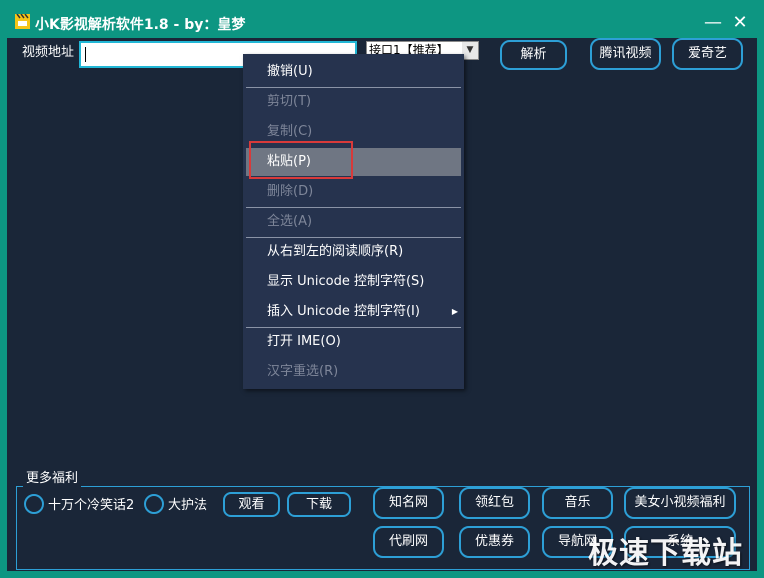 Image resolution: width=764 pixels, height=578 pixels. Describe the element at coordinates (408, 542) in the screenshot. I see `link-button-daishua: 代刷网` at that location.